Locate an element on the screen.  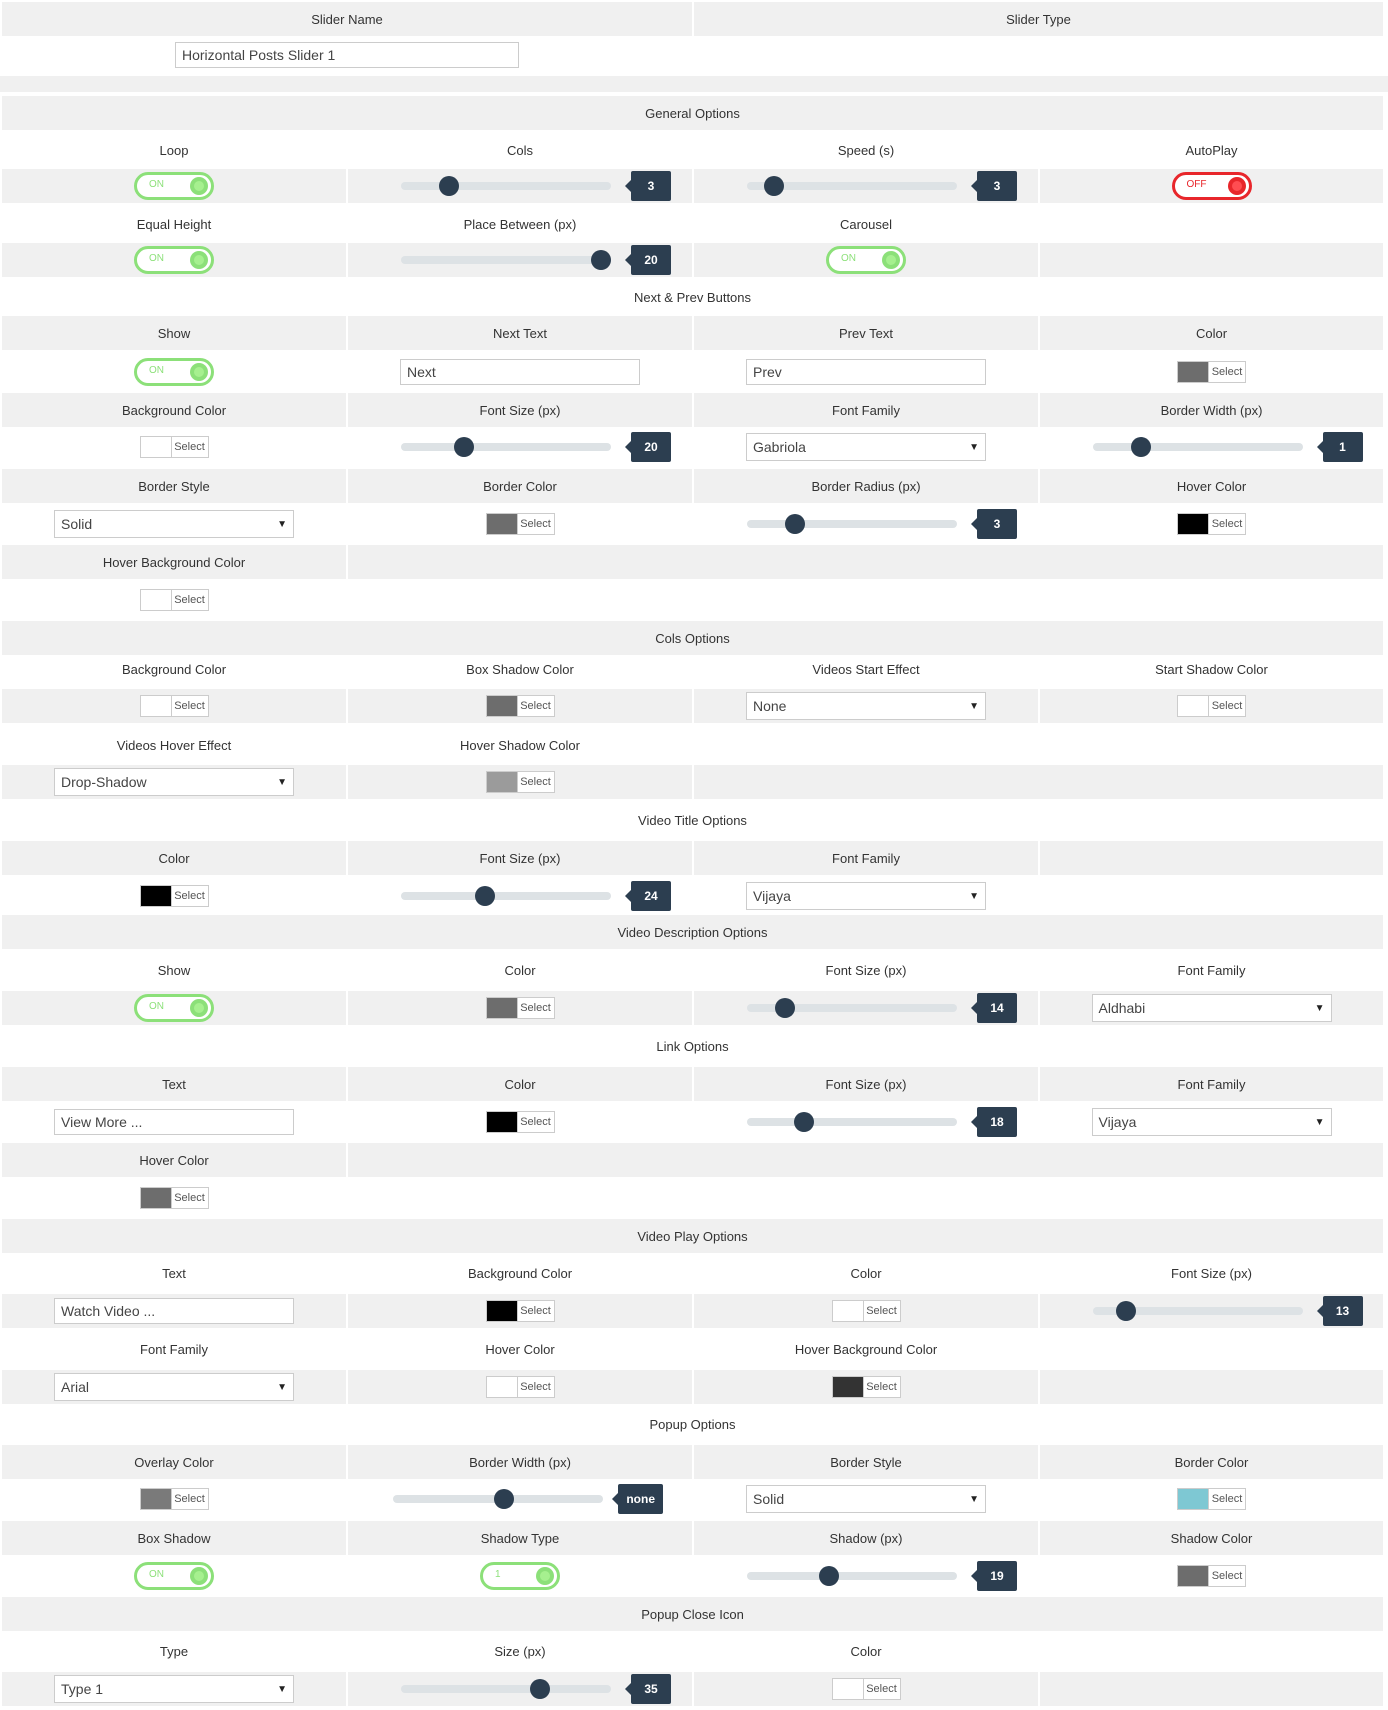
play-font-family-select: Arial ▼ is located at coordinates (174, 1387).